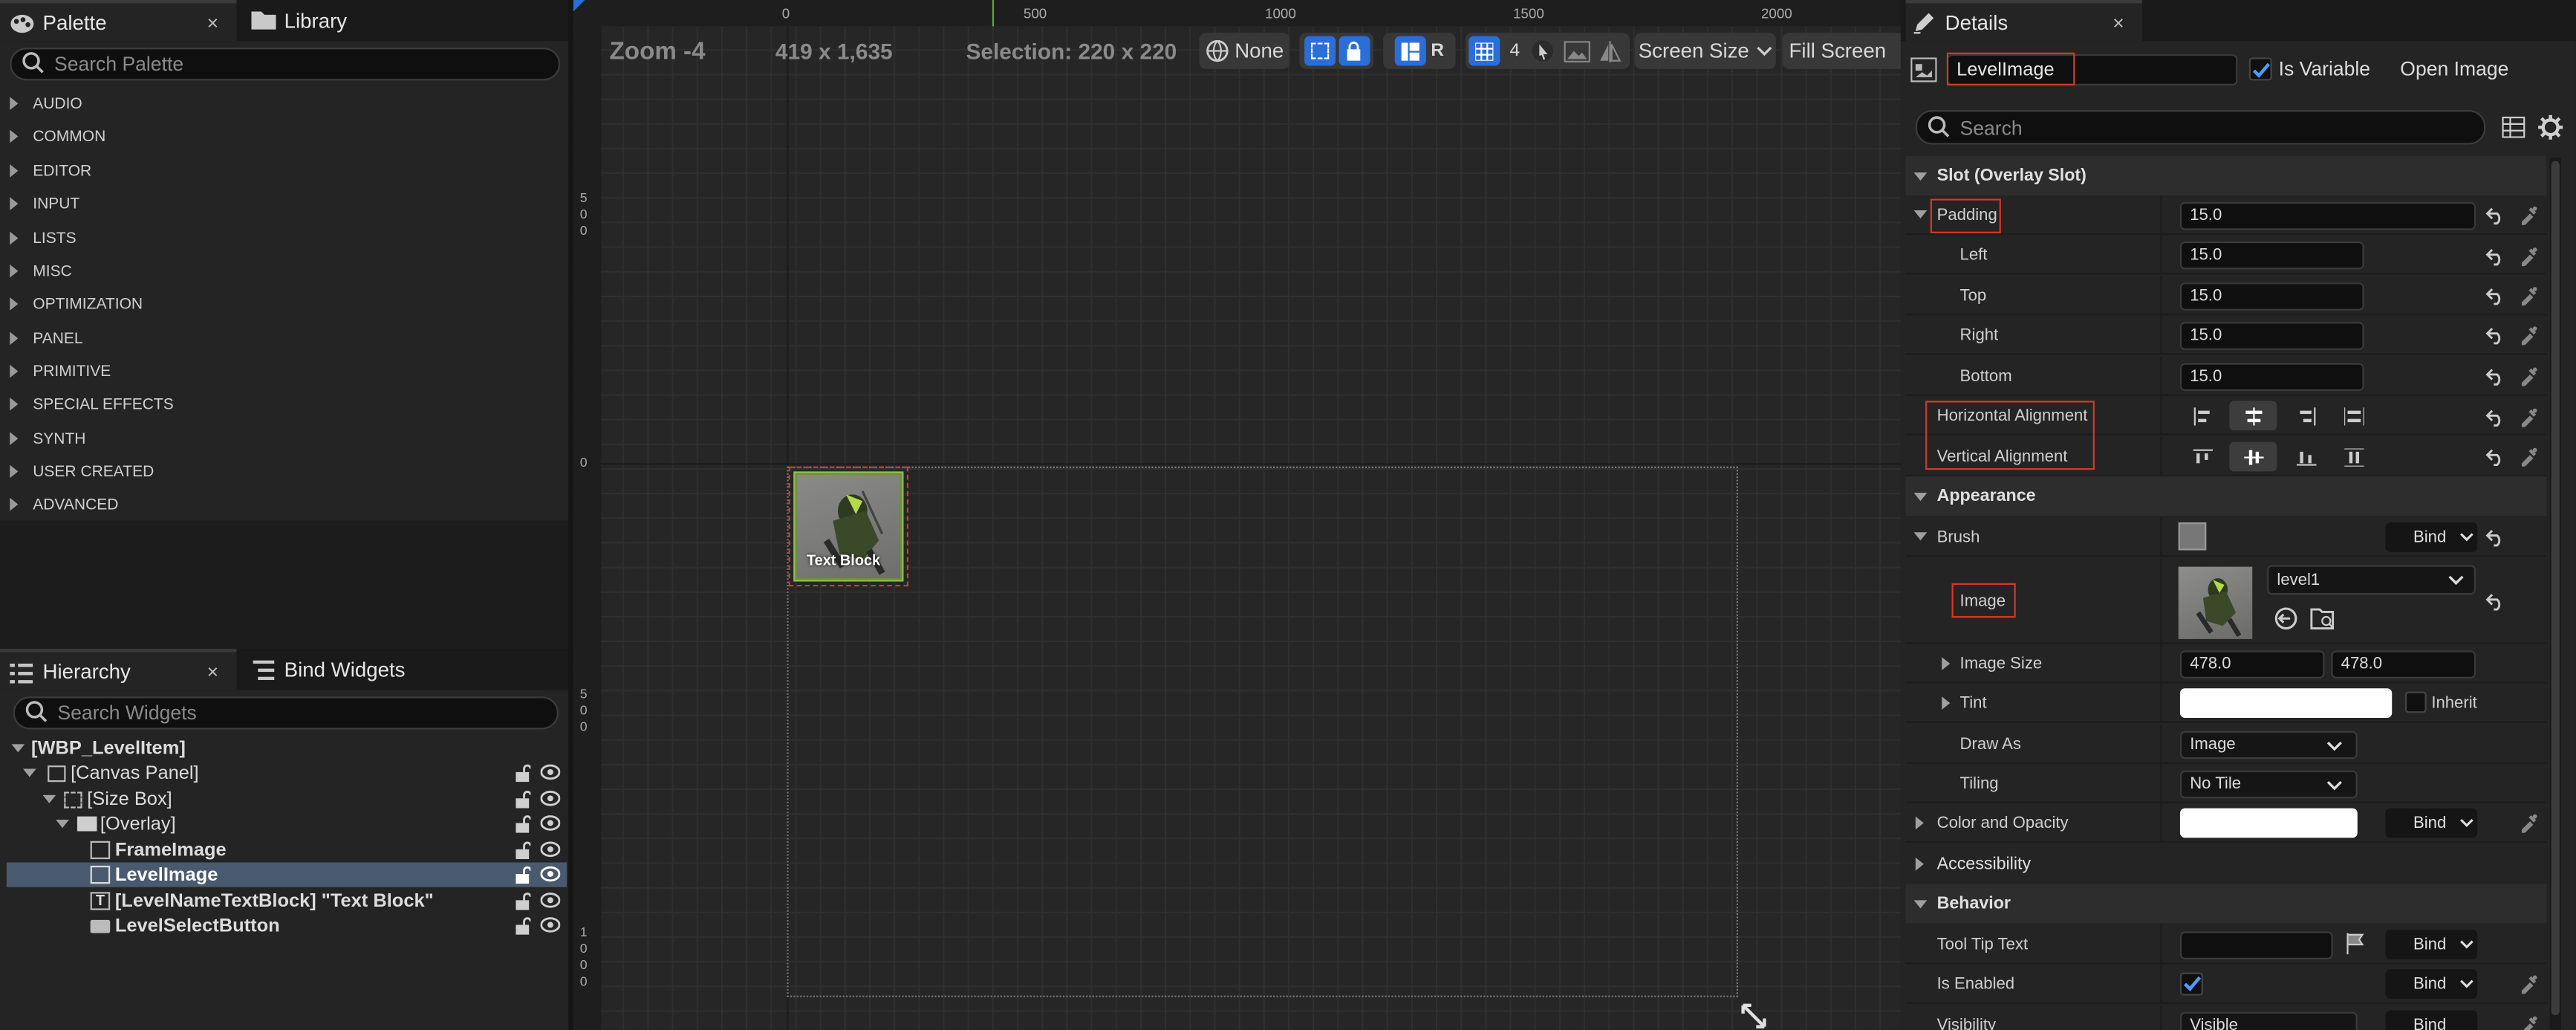 This screenshot has height=1030, width=2576. What do you see at coordinates (283, 271) in the screenshot?
I see `palette-category: MISC` at bounding box center [283, 271].